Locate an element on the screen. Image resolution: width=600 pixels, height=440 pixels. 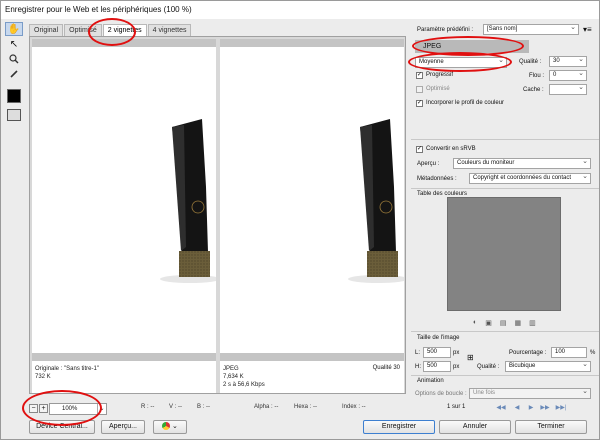
preview-label: Aperçu : is located at coordinates (428, 164).